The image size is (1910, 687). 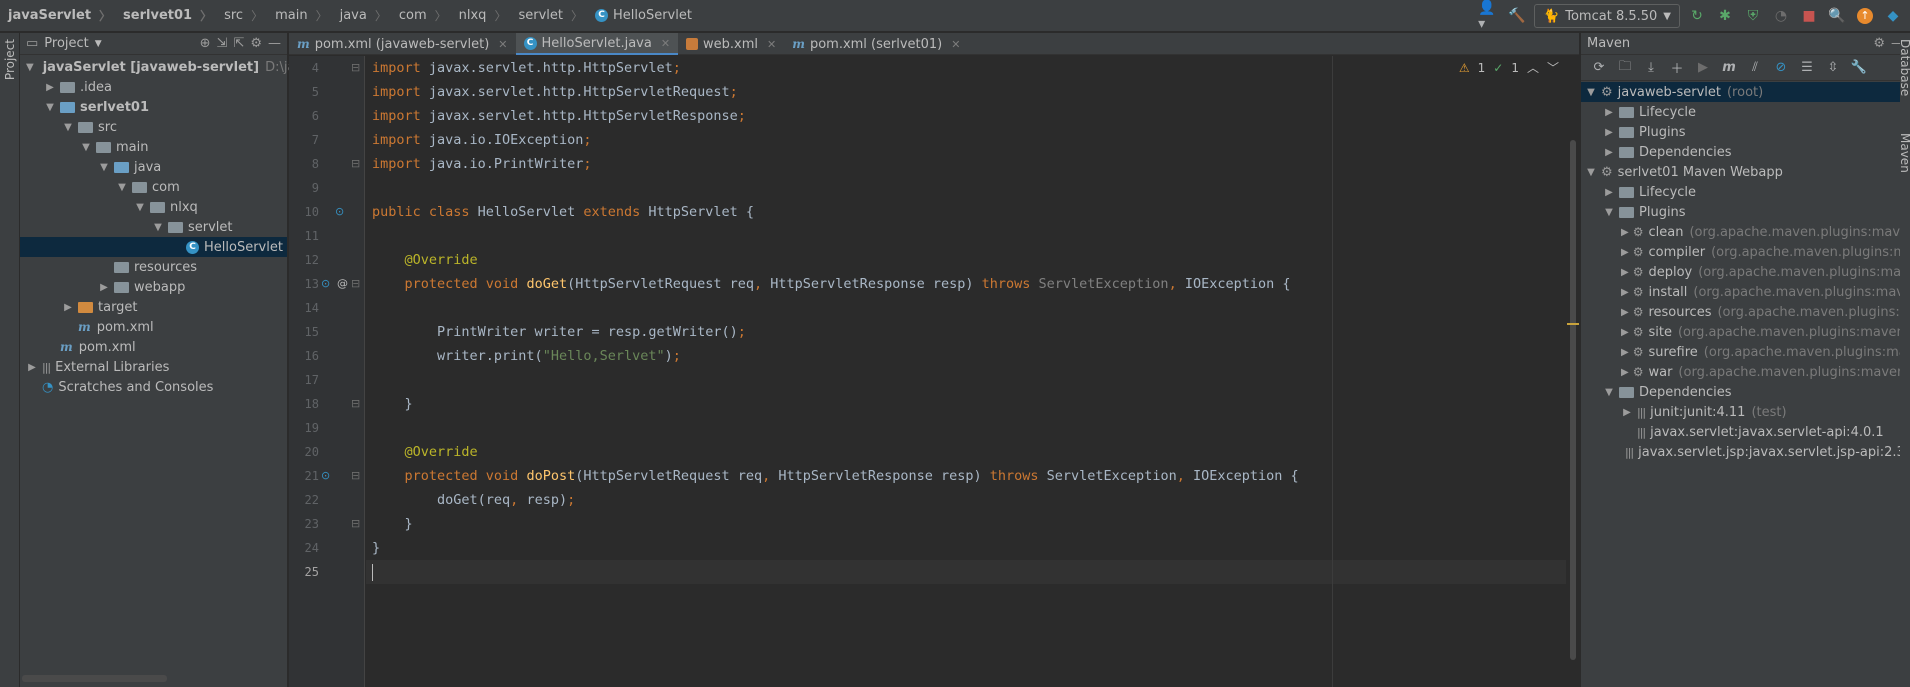 What do you see at coordinates (1745, 312) in the screenshot?
I see `tree-node: ▶ ⚙ resources (org.apache.maven.plugins:ma` at bounding box center [1745, 312].